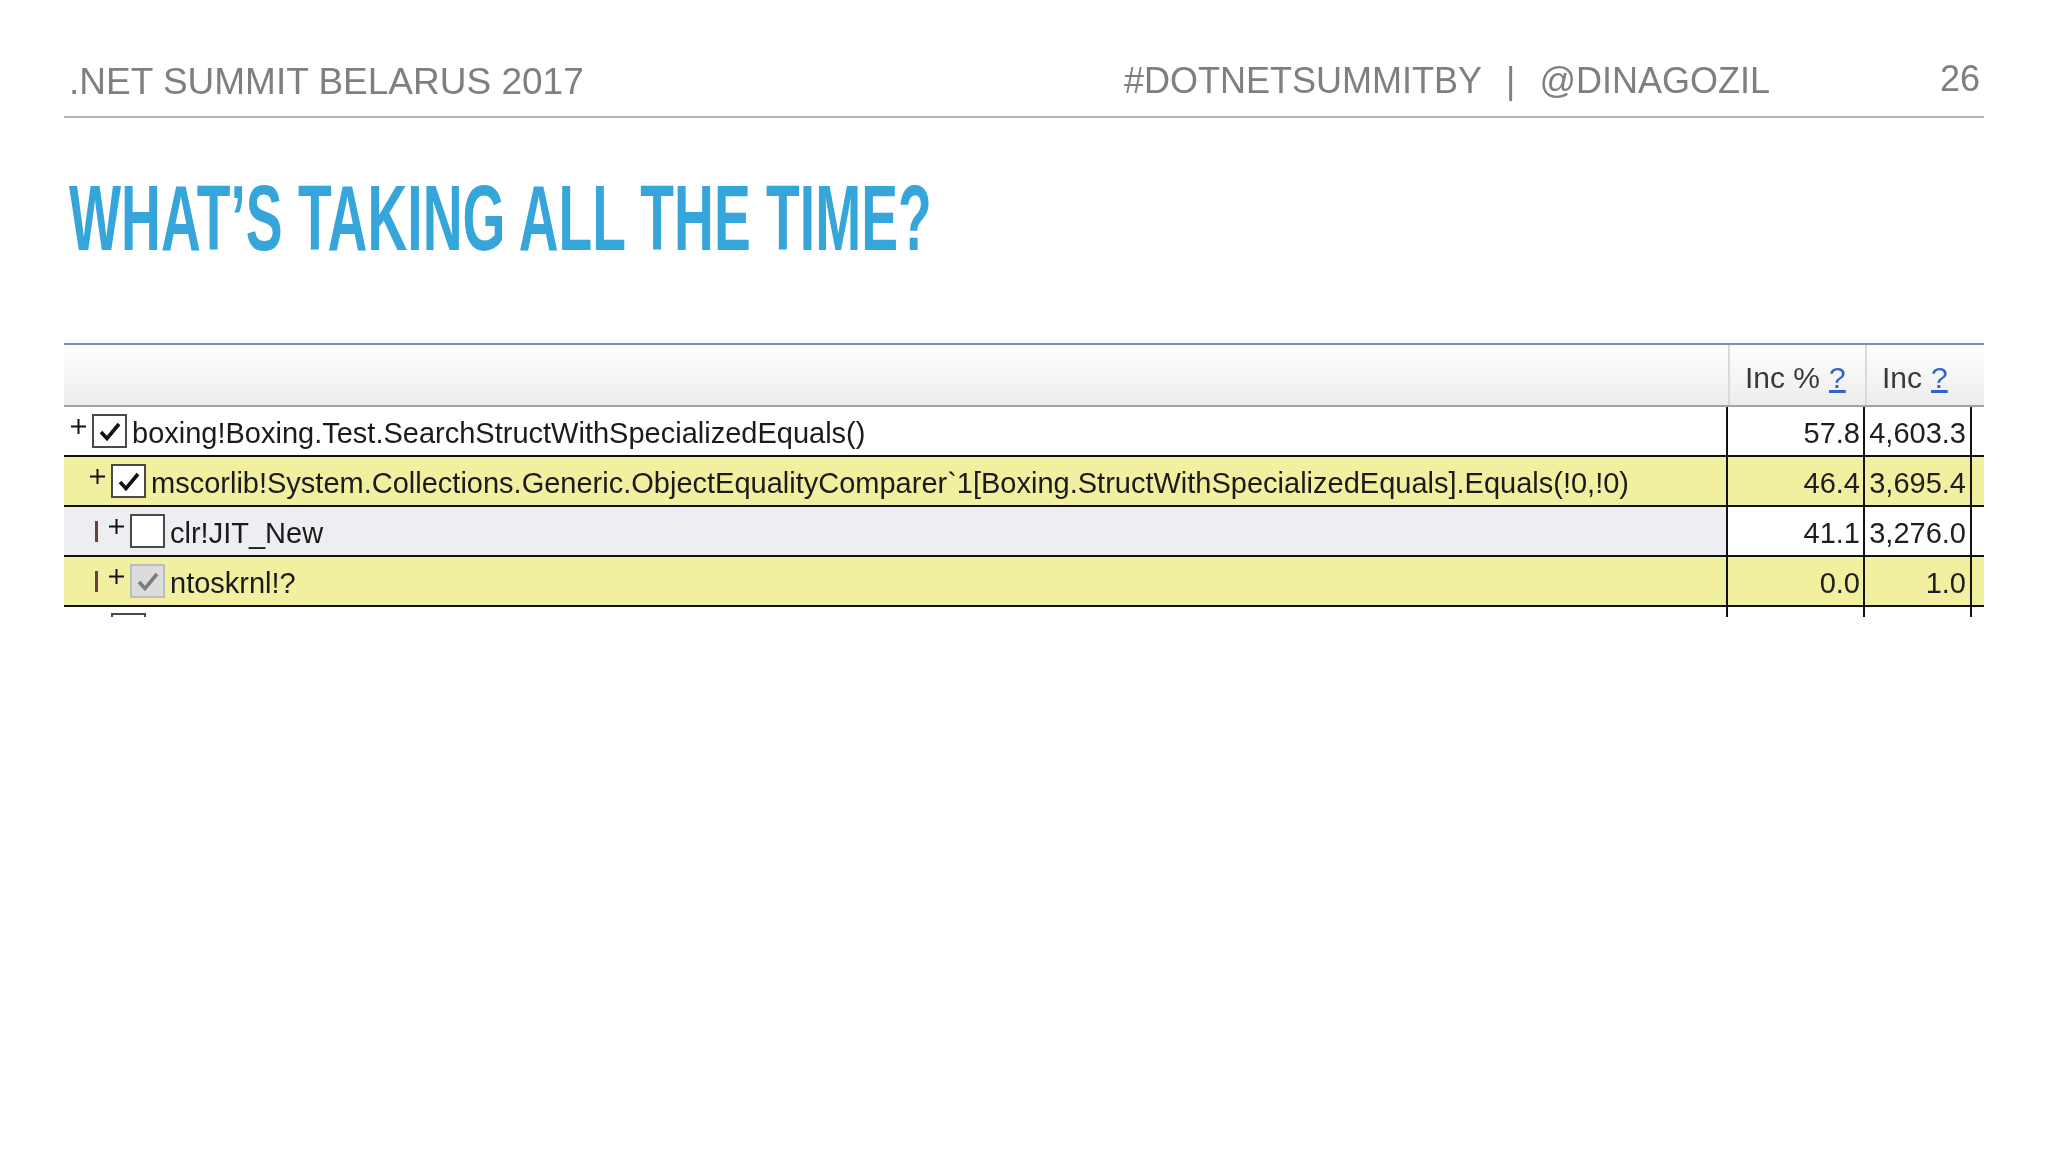  I want to click on table-cell: 46.4, so click(1796, 481).